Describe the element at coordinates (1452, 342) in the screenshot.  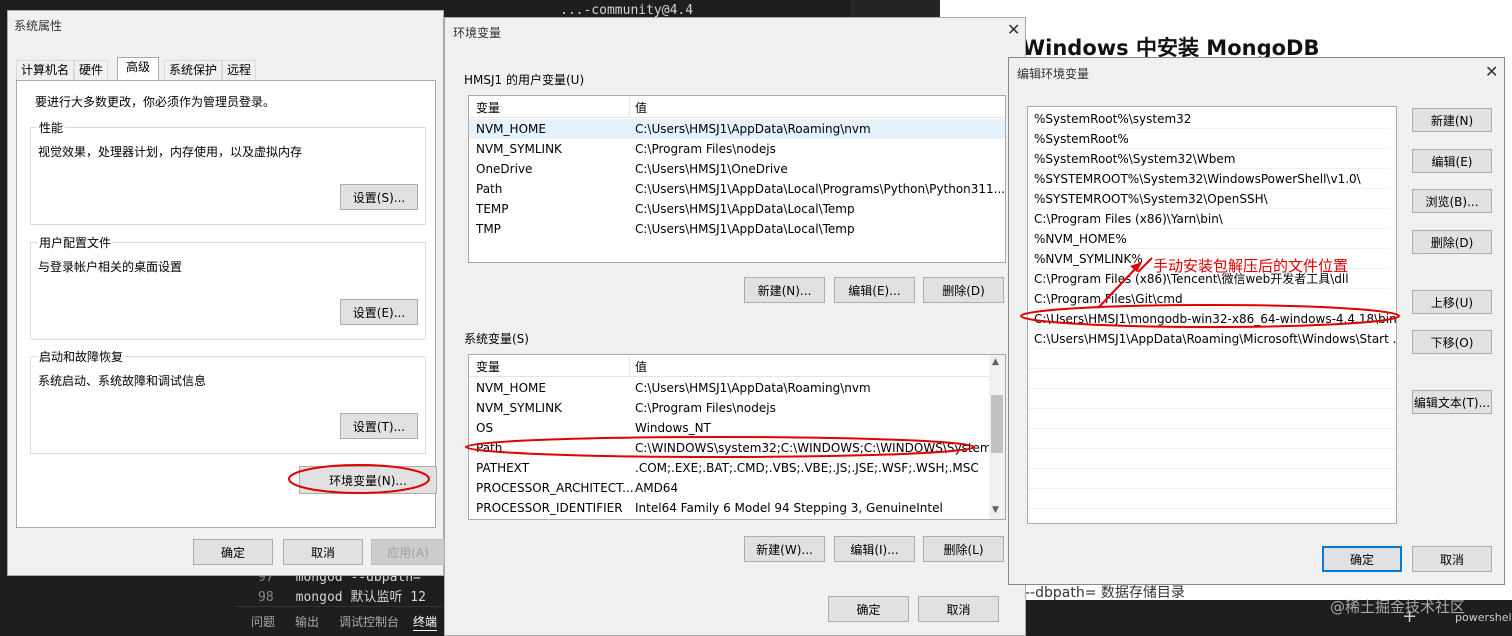
I see `move-down-button: 下移(O)` at that location.